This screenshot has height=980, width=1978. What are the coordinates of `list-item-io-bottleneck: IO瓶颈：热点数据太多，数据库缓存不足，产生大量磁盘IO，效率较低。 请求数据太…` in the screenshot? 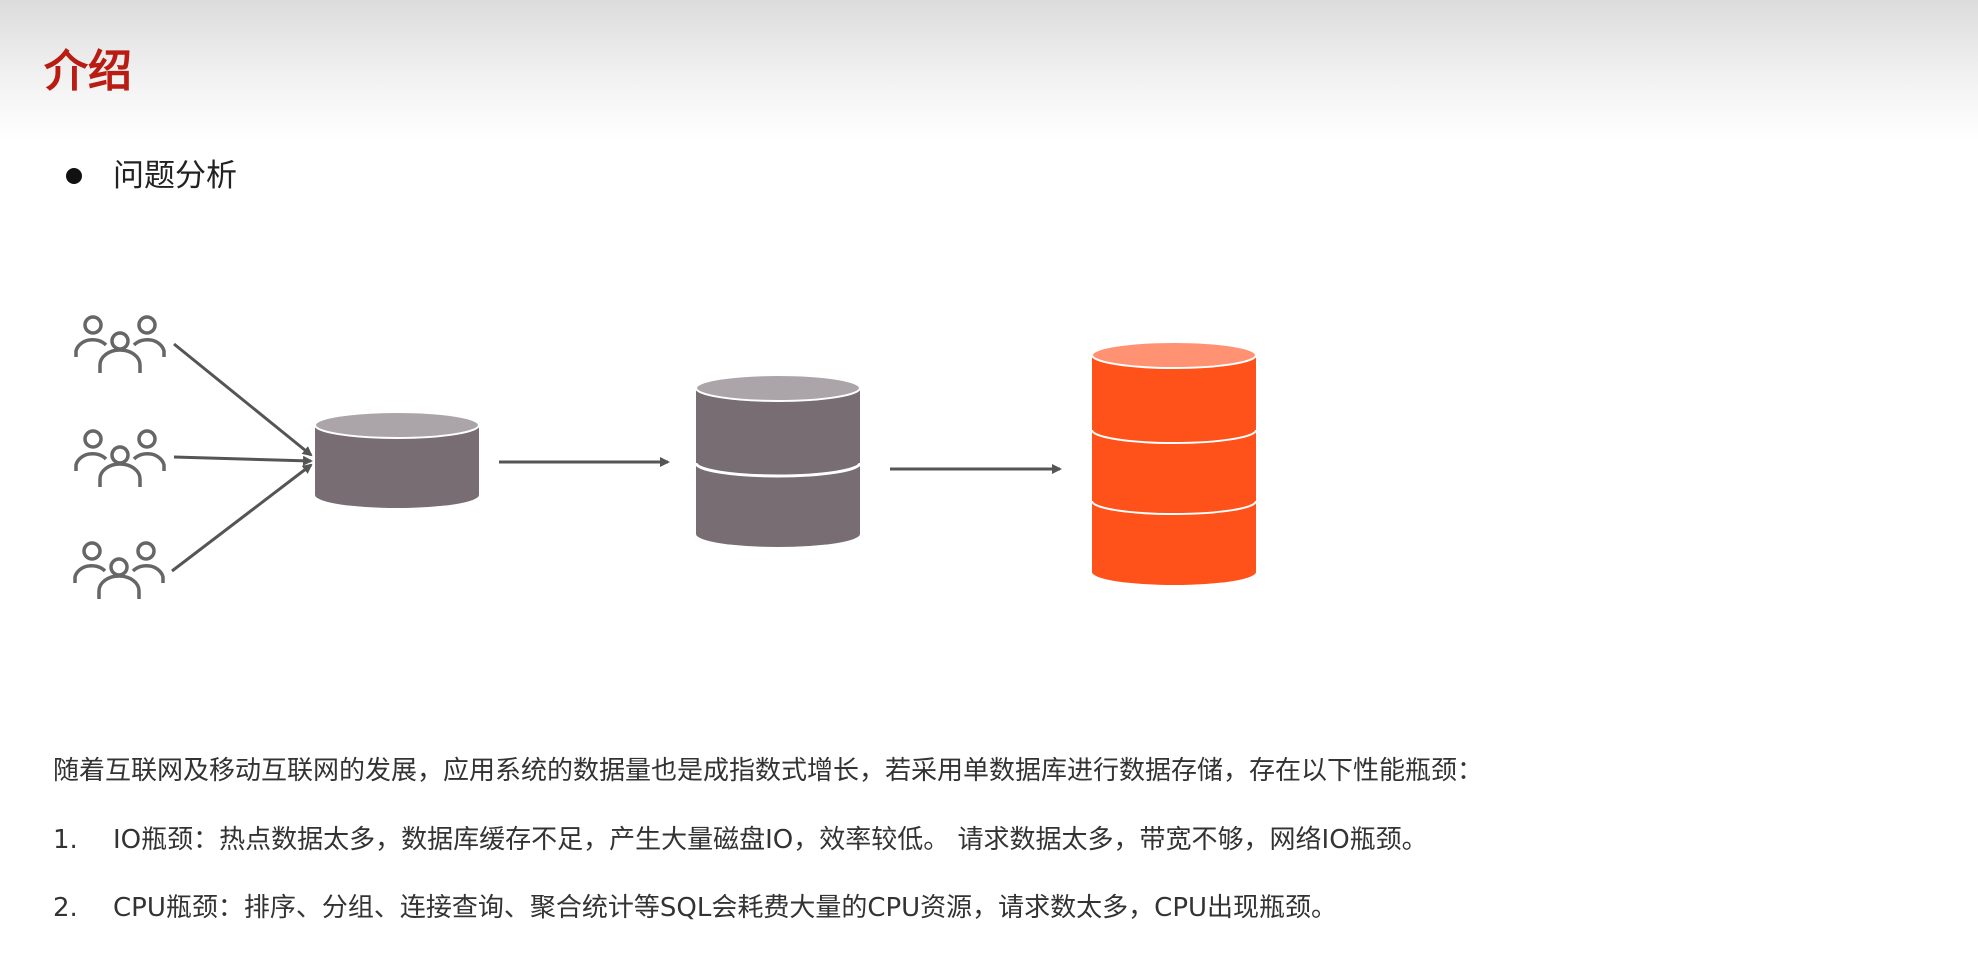 It's located at (770, 840).